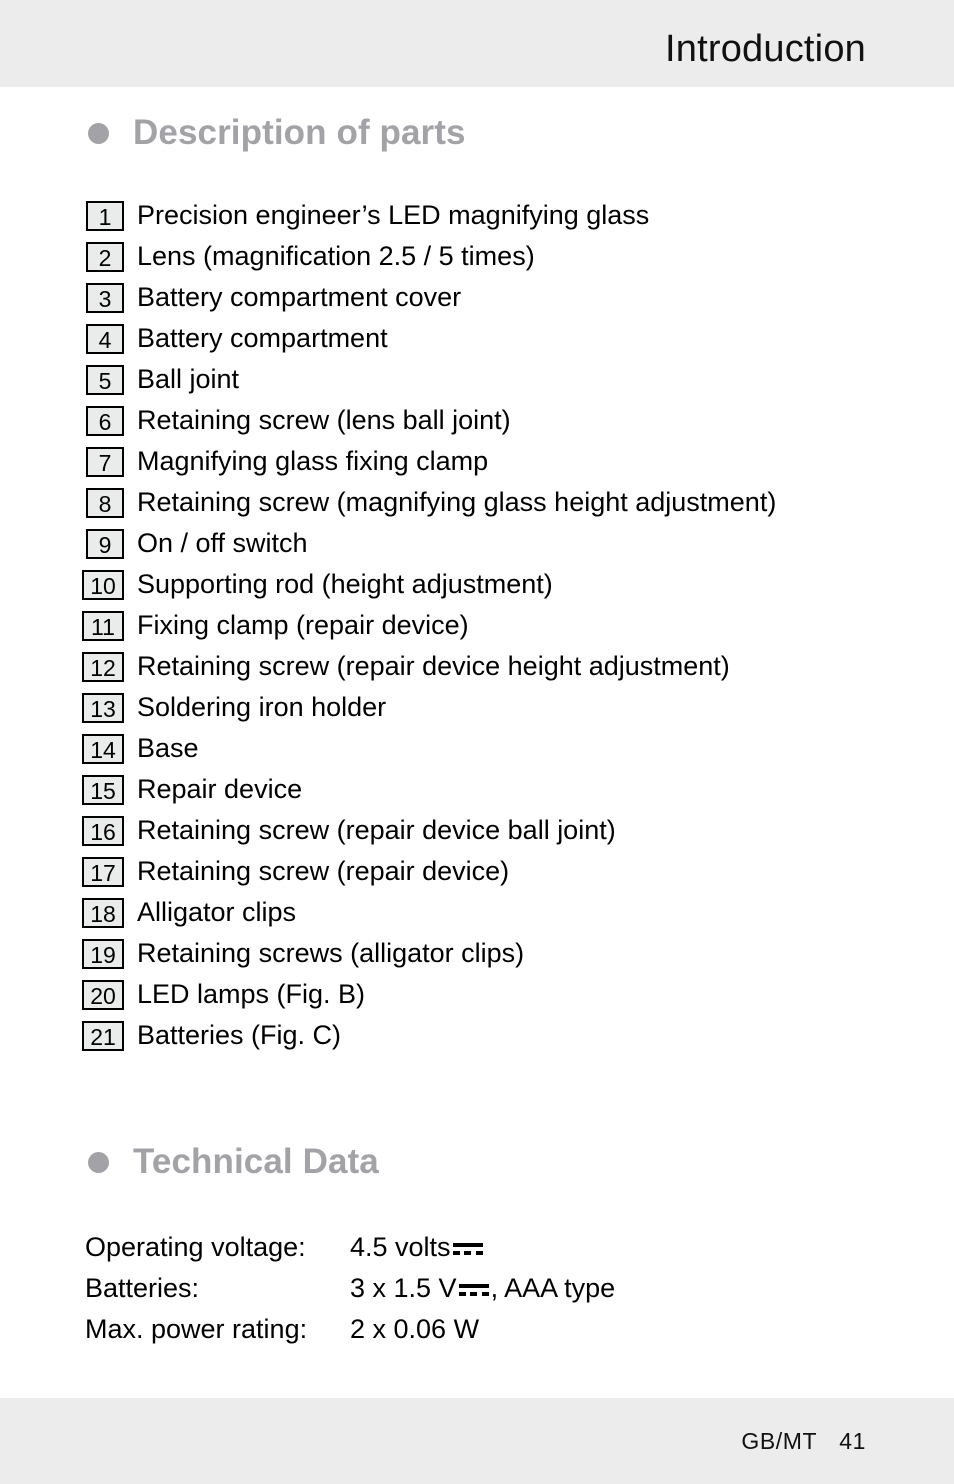  I want to click on part-list-item: 15 Repair device, so click(492, 792).